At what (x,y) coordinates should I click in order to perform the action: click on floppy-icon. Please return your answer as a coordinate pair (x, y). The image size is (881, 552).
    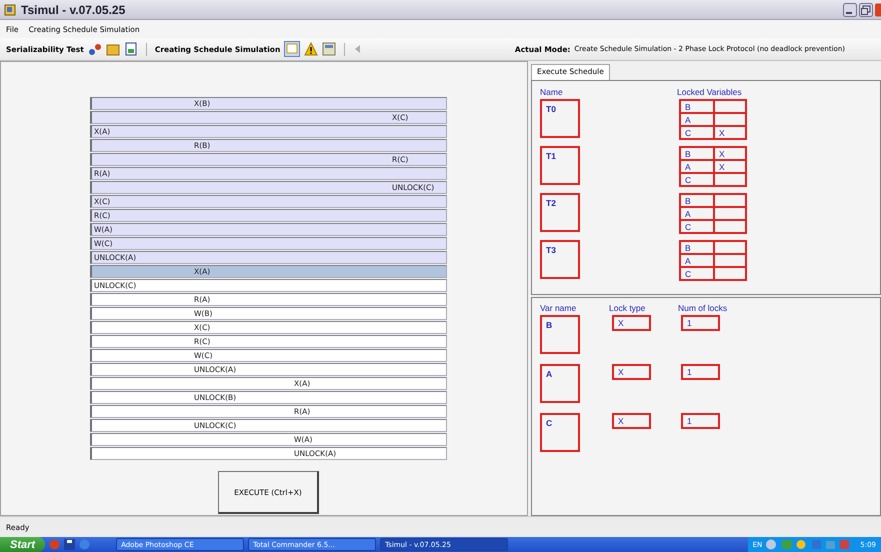
    Looking at the image, I should click on (70, 544).